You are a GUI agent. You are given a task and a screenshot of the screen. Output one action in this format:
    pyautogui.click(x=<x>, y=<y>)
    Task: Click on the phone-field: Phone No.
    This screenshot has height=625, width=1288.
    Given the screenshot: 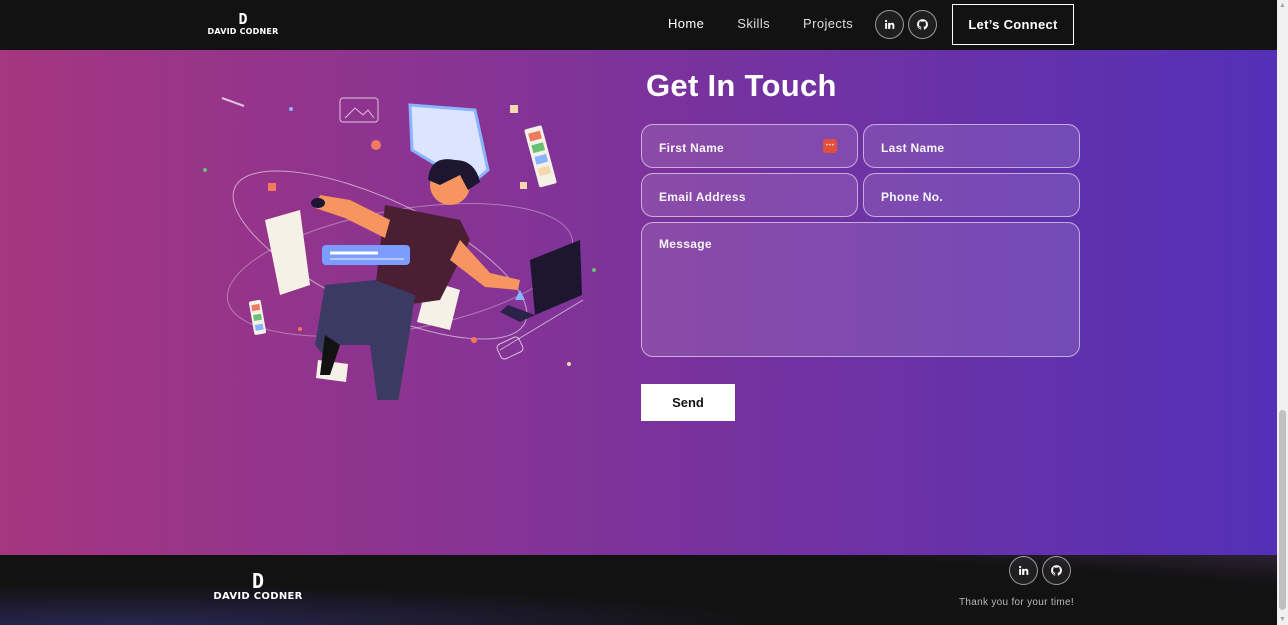 What is the action you would take?
    pyautogui.click(x=971, y=195)
    